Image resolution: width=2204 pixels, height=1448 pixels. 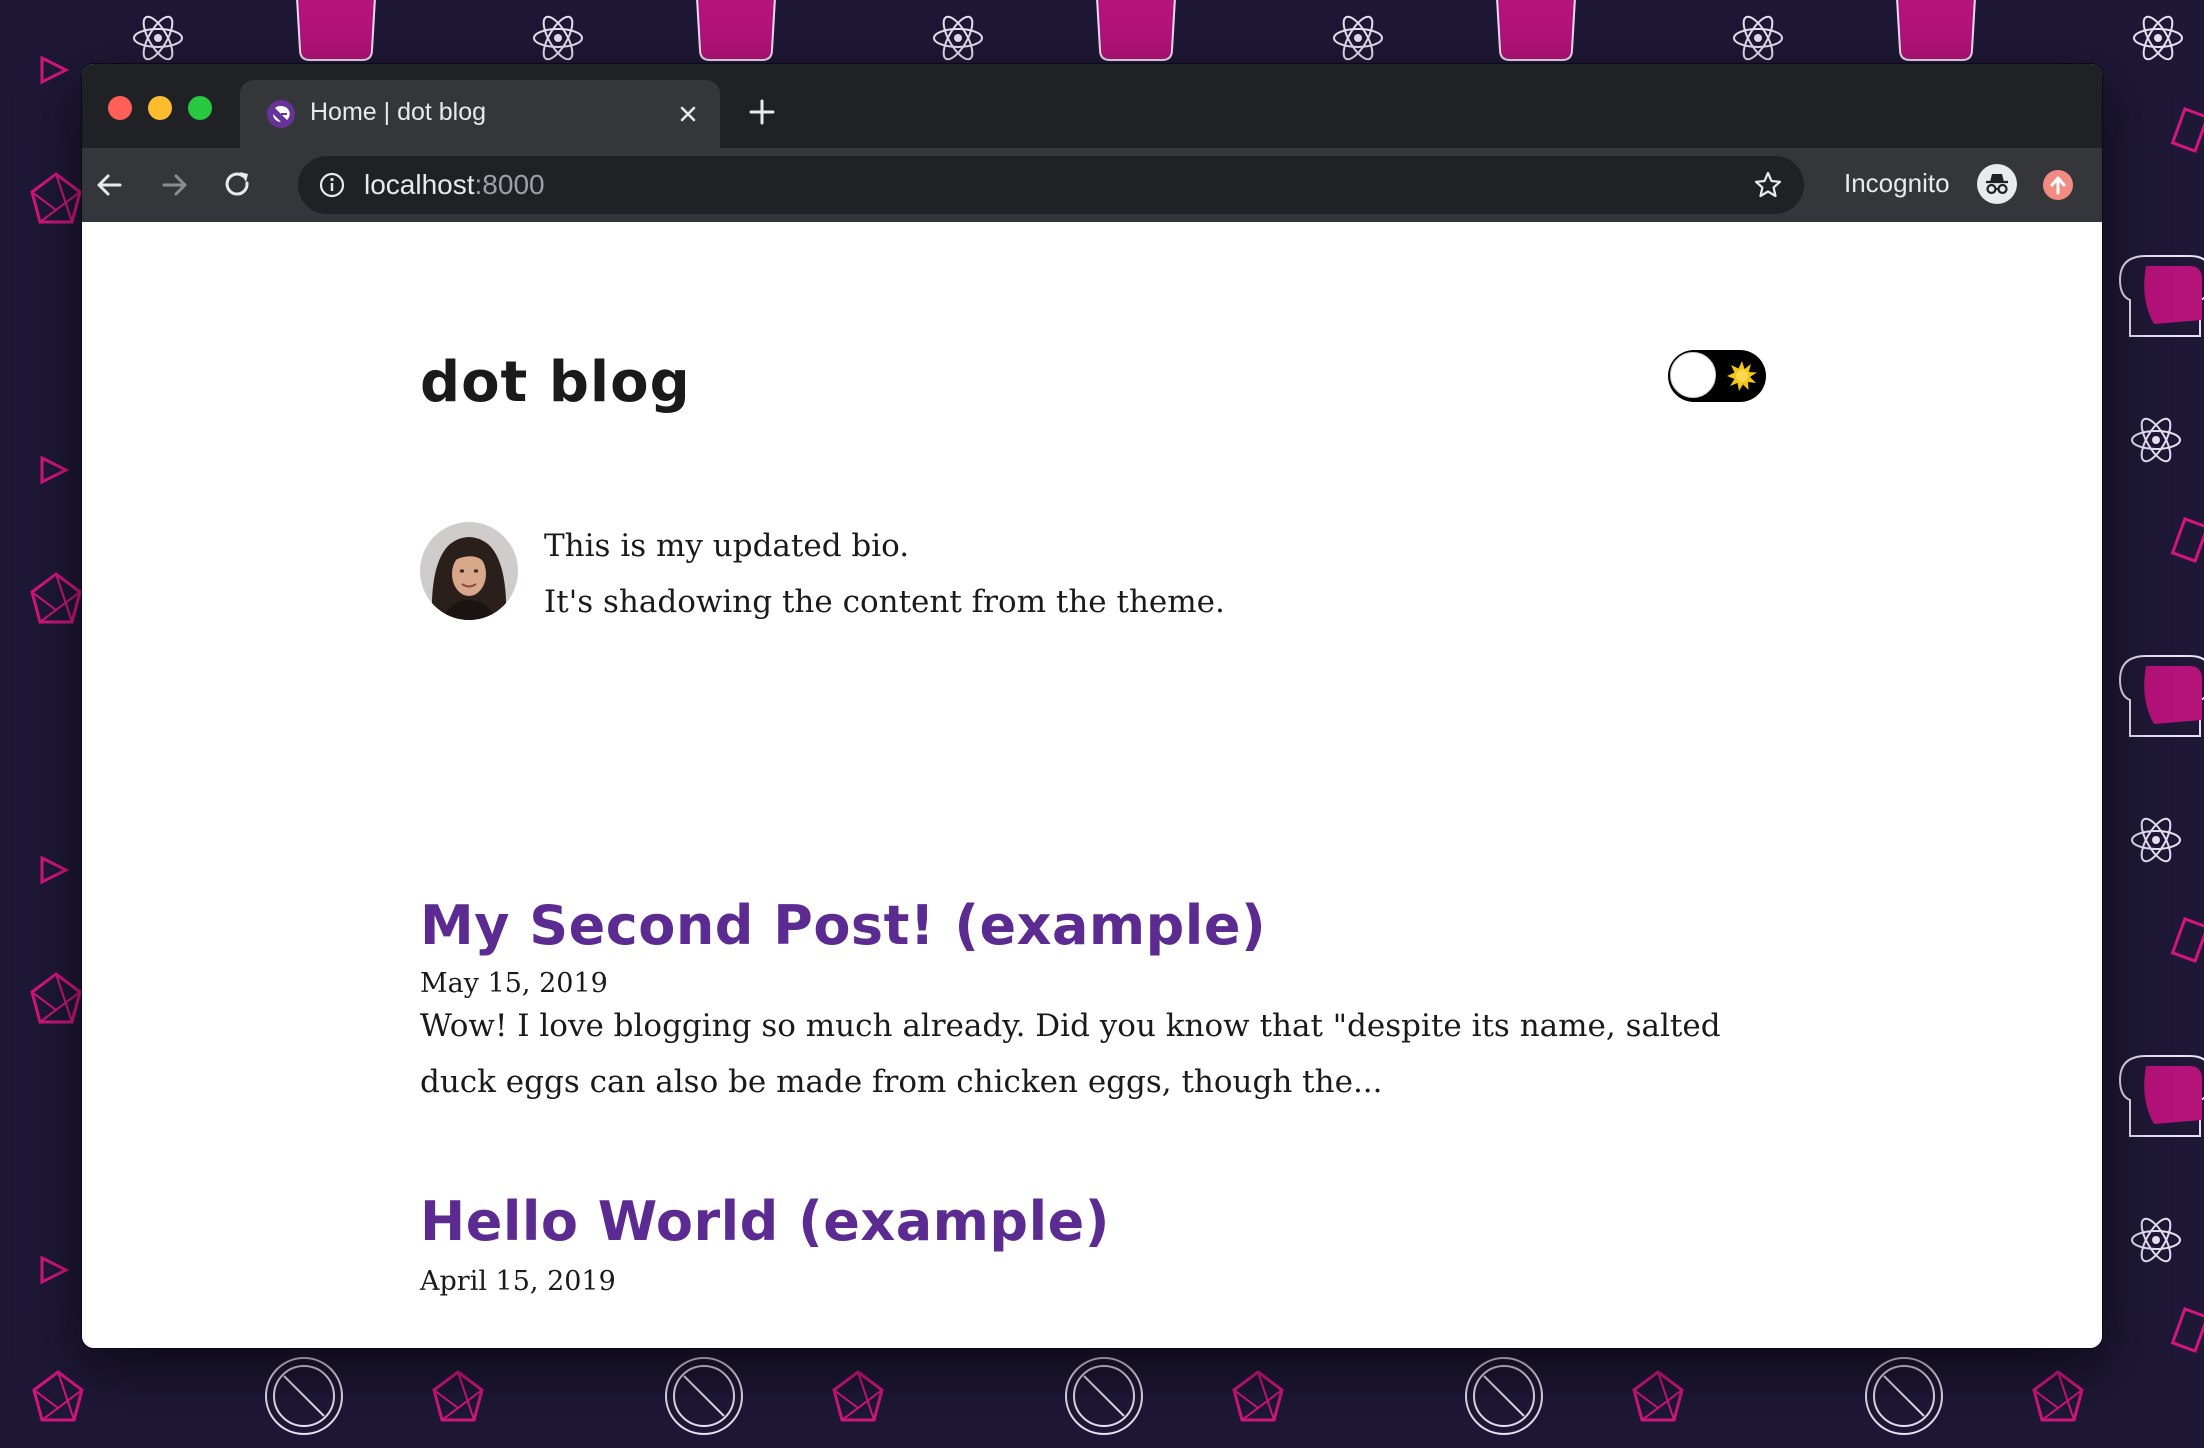 What do you see at coordinates (1051, 185) in the screenshot?
I see `address-bar: localhost:8000` at bounding box center [1051, 185].